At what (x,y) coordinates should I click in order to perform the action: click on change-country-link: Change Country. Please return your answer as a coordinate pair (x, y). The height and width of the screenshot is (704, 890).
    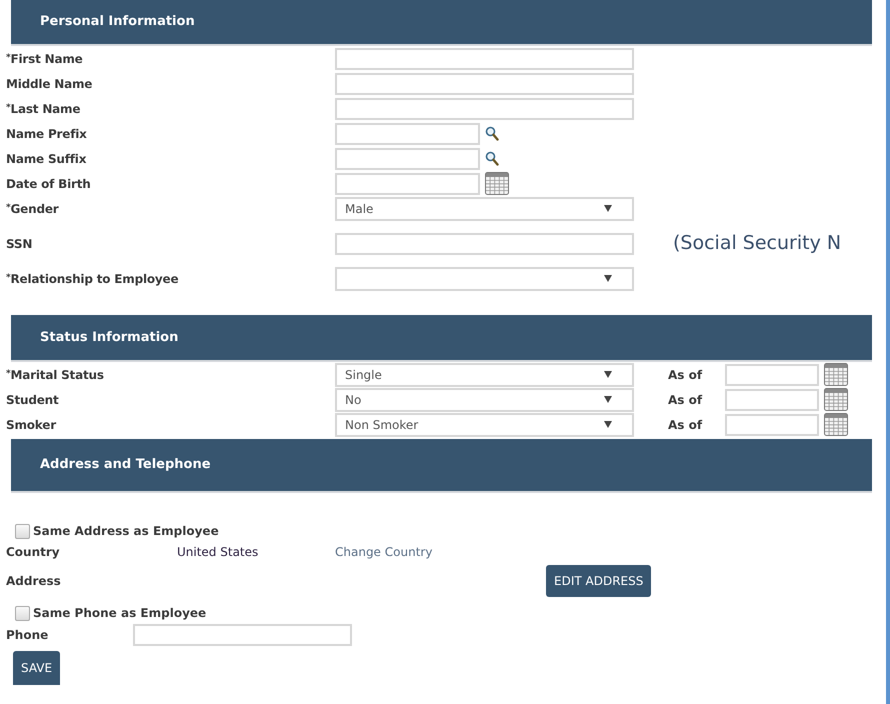
    Looking at the image, I should click on (383, 552).